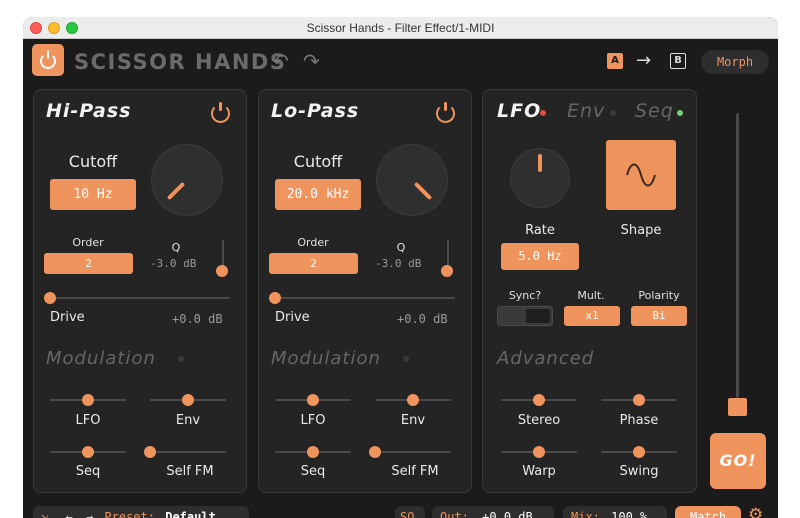  What do you see at coordinates (539, 400) in the screenshot?
I see `stereo-thumb` at bounding box center [539, 400].